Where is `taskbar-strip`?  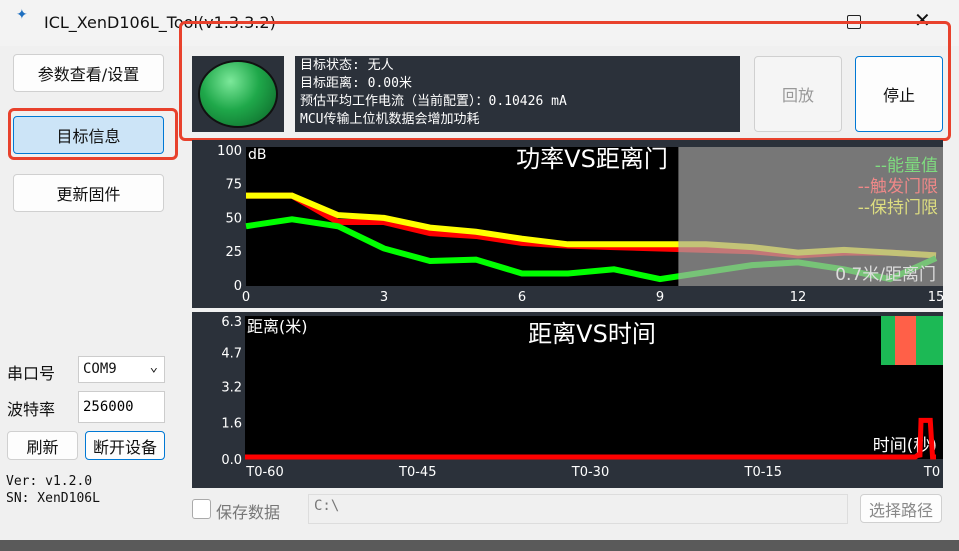
taskbar-strip is located at coordinates (479, 545).